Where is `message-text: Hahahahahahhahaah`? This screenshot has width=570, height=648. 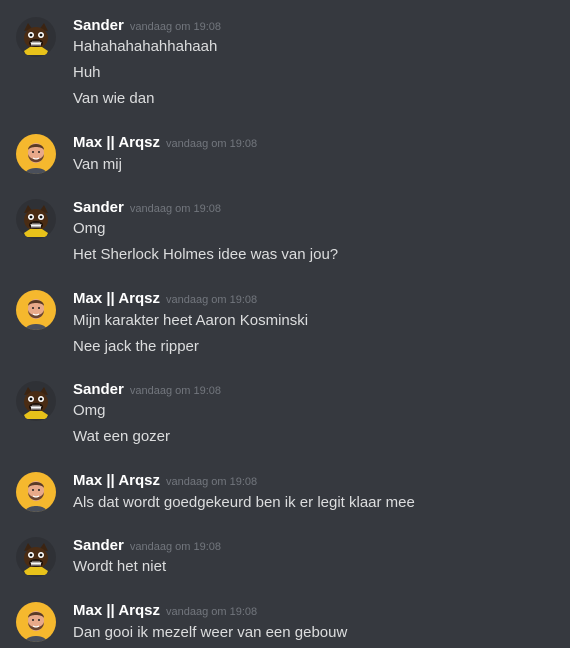 message-text: Hahahahahahhahaah is located at coordinates (145, 46).